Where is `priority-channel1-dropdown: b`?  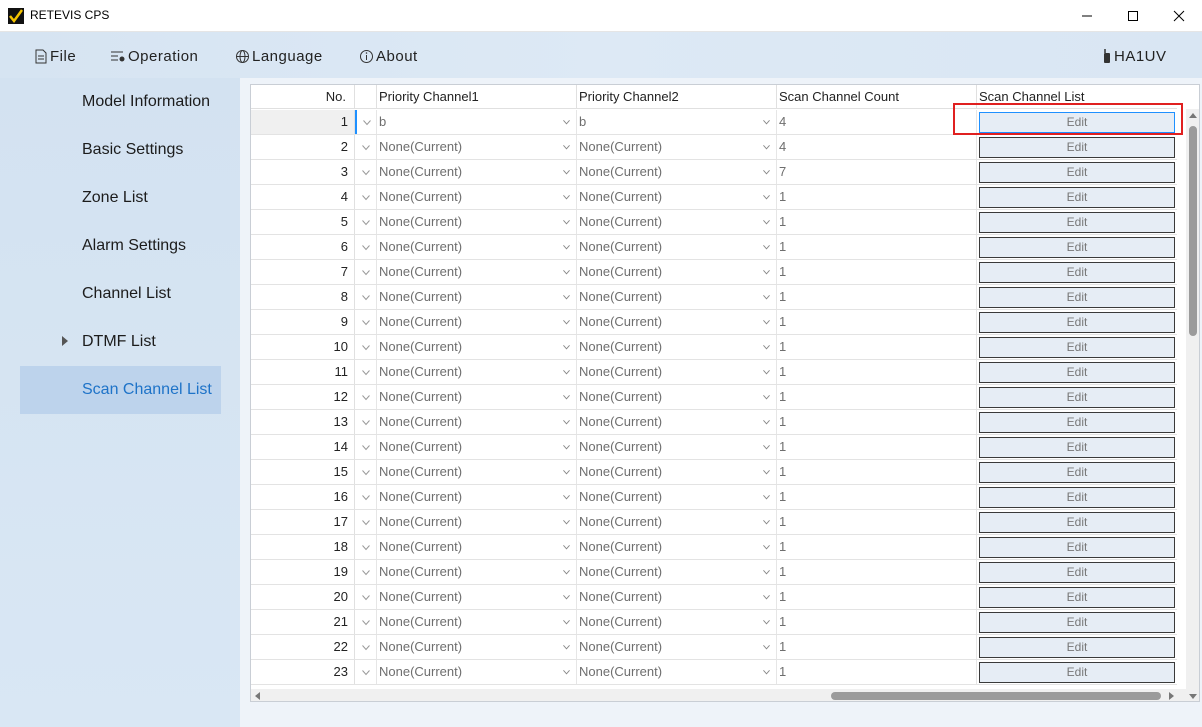 priority-channel1-dropdown: b is located at coordinates (477, 122).